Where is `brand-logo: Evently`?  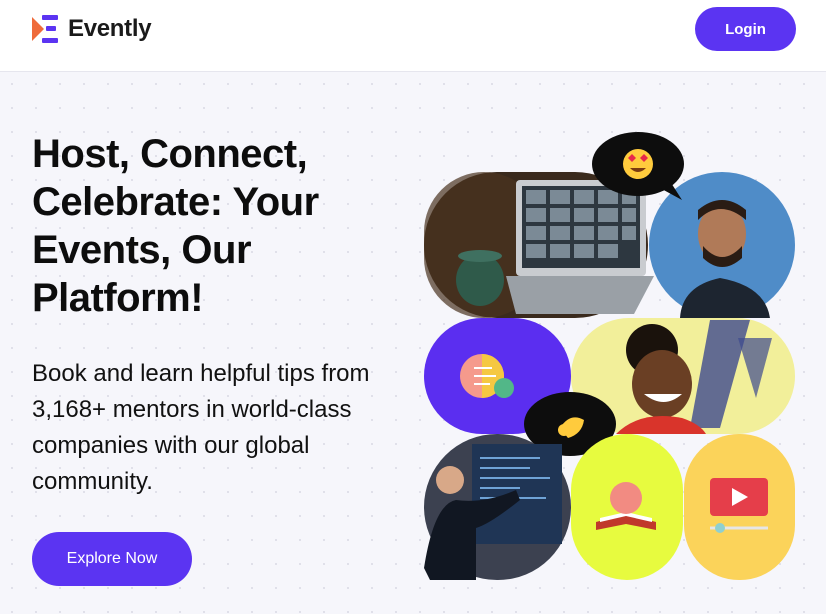 brand-logo: Evently is located at coordinates (92, 29).